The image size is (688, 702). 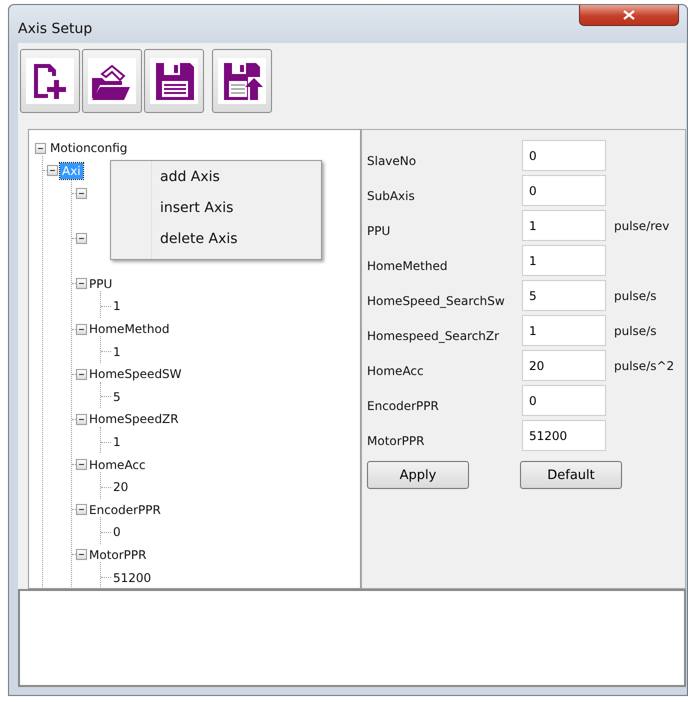 I want to click on open-button, so click(x=112, y=81).